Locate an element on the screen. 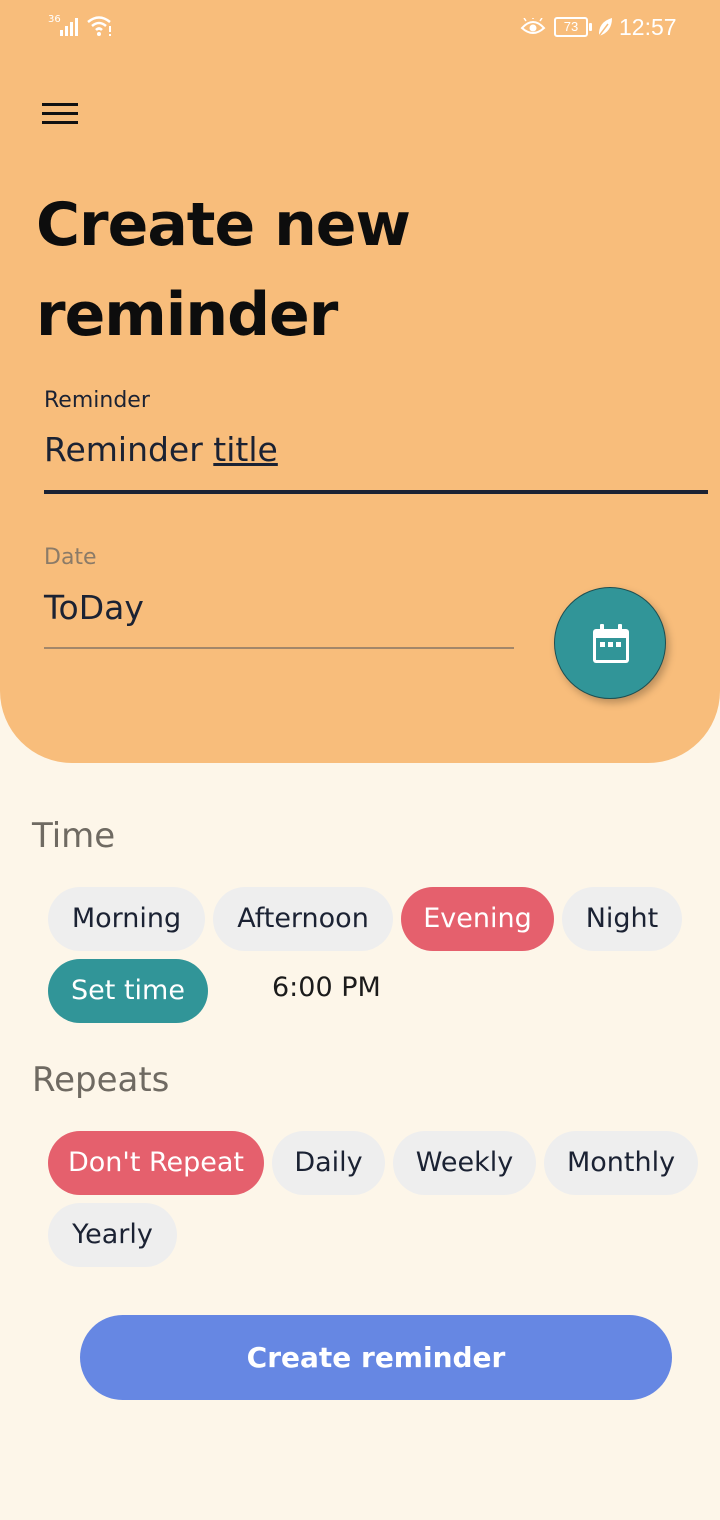 Image resolution: width=720 pixels, height=1520 pixels. calendar-icon is located at coordinates (611, 643).